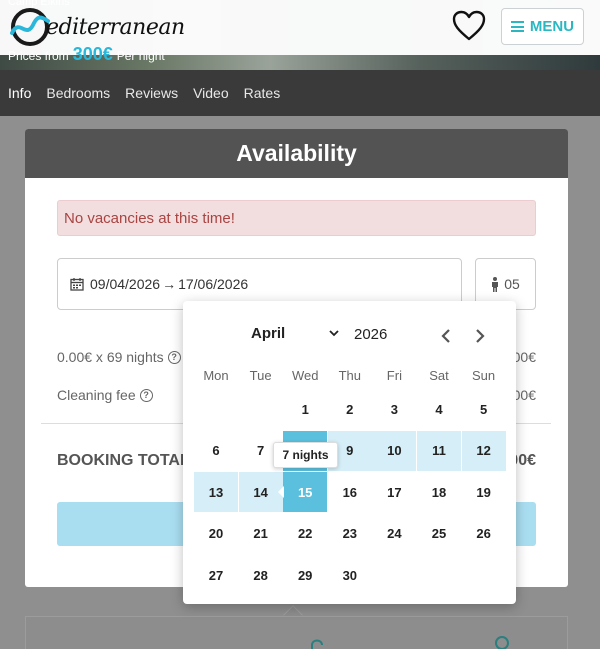 The width and height of the screenshot is (600, 649). I want to click on month-value: April, so click(268, 333).